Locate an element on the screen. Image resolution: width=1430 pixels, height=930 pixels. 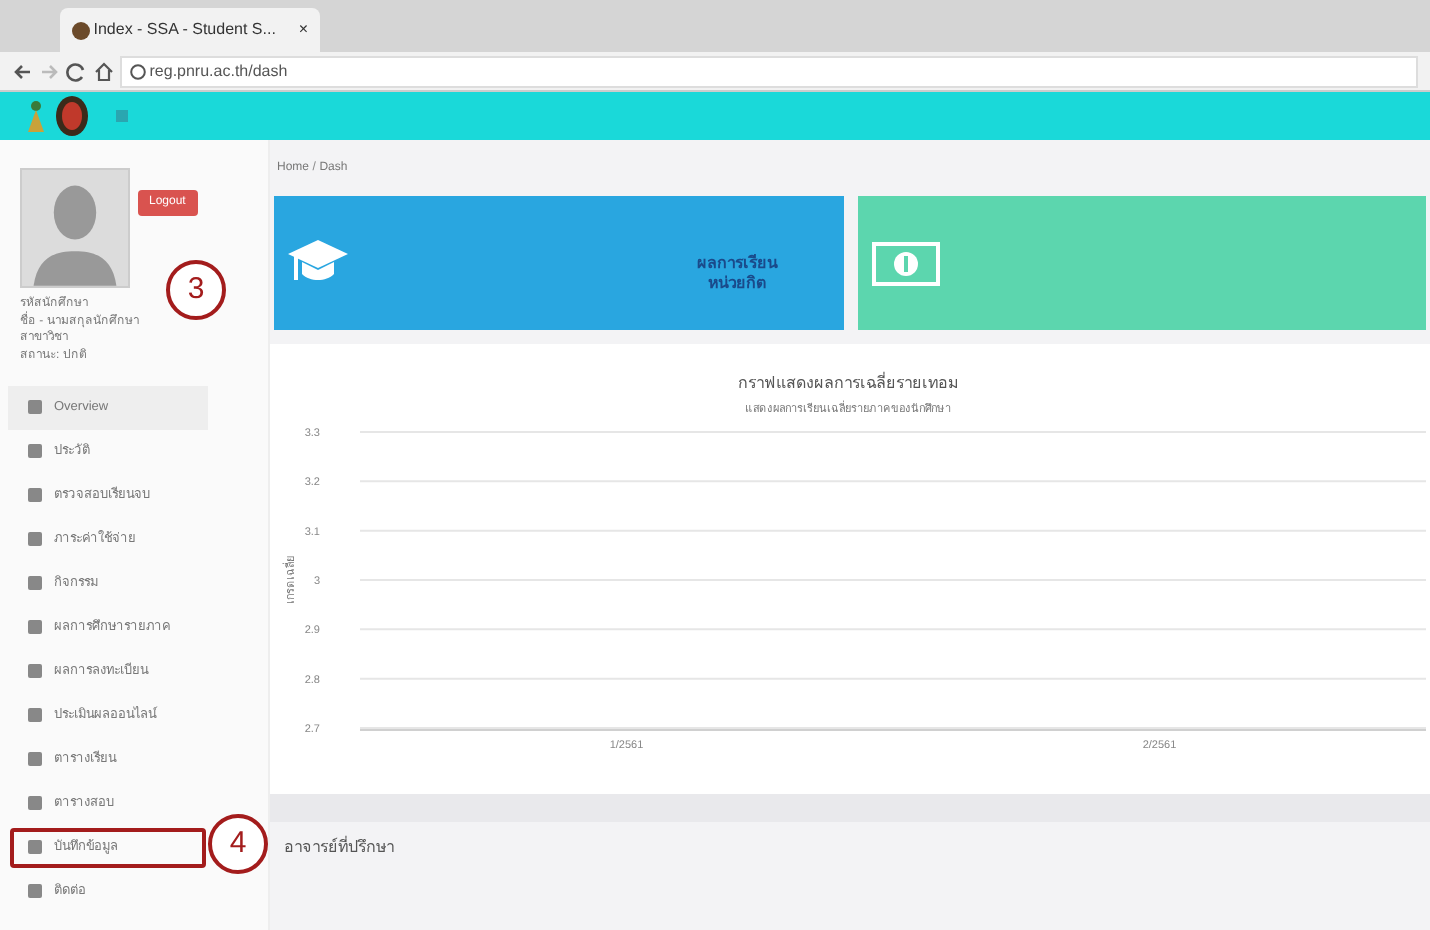
tab-close-button: × is located at coordinates (303, 30).